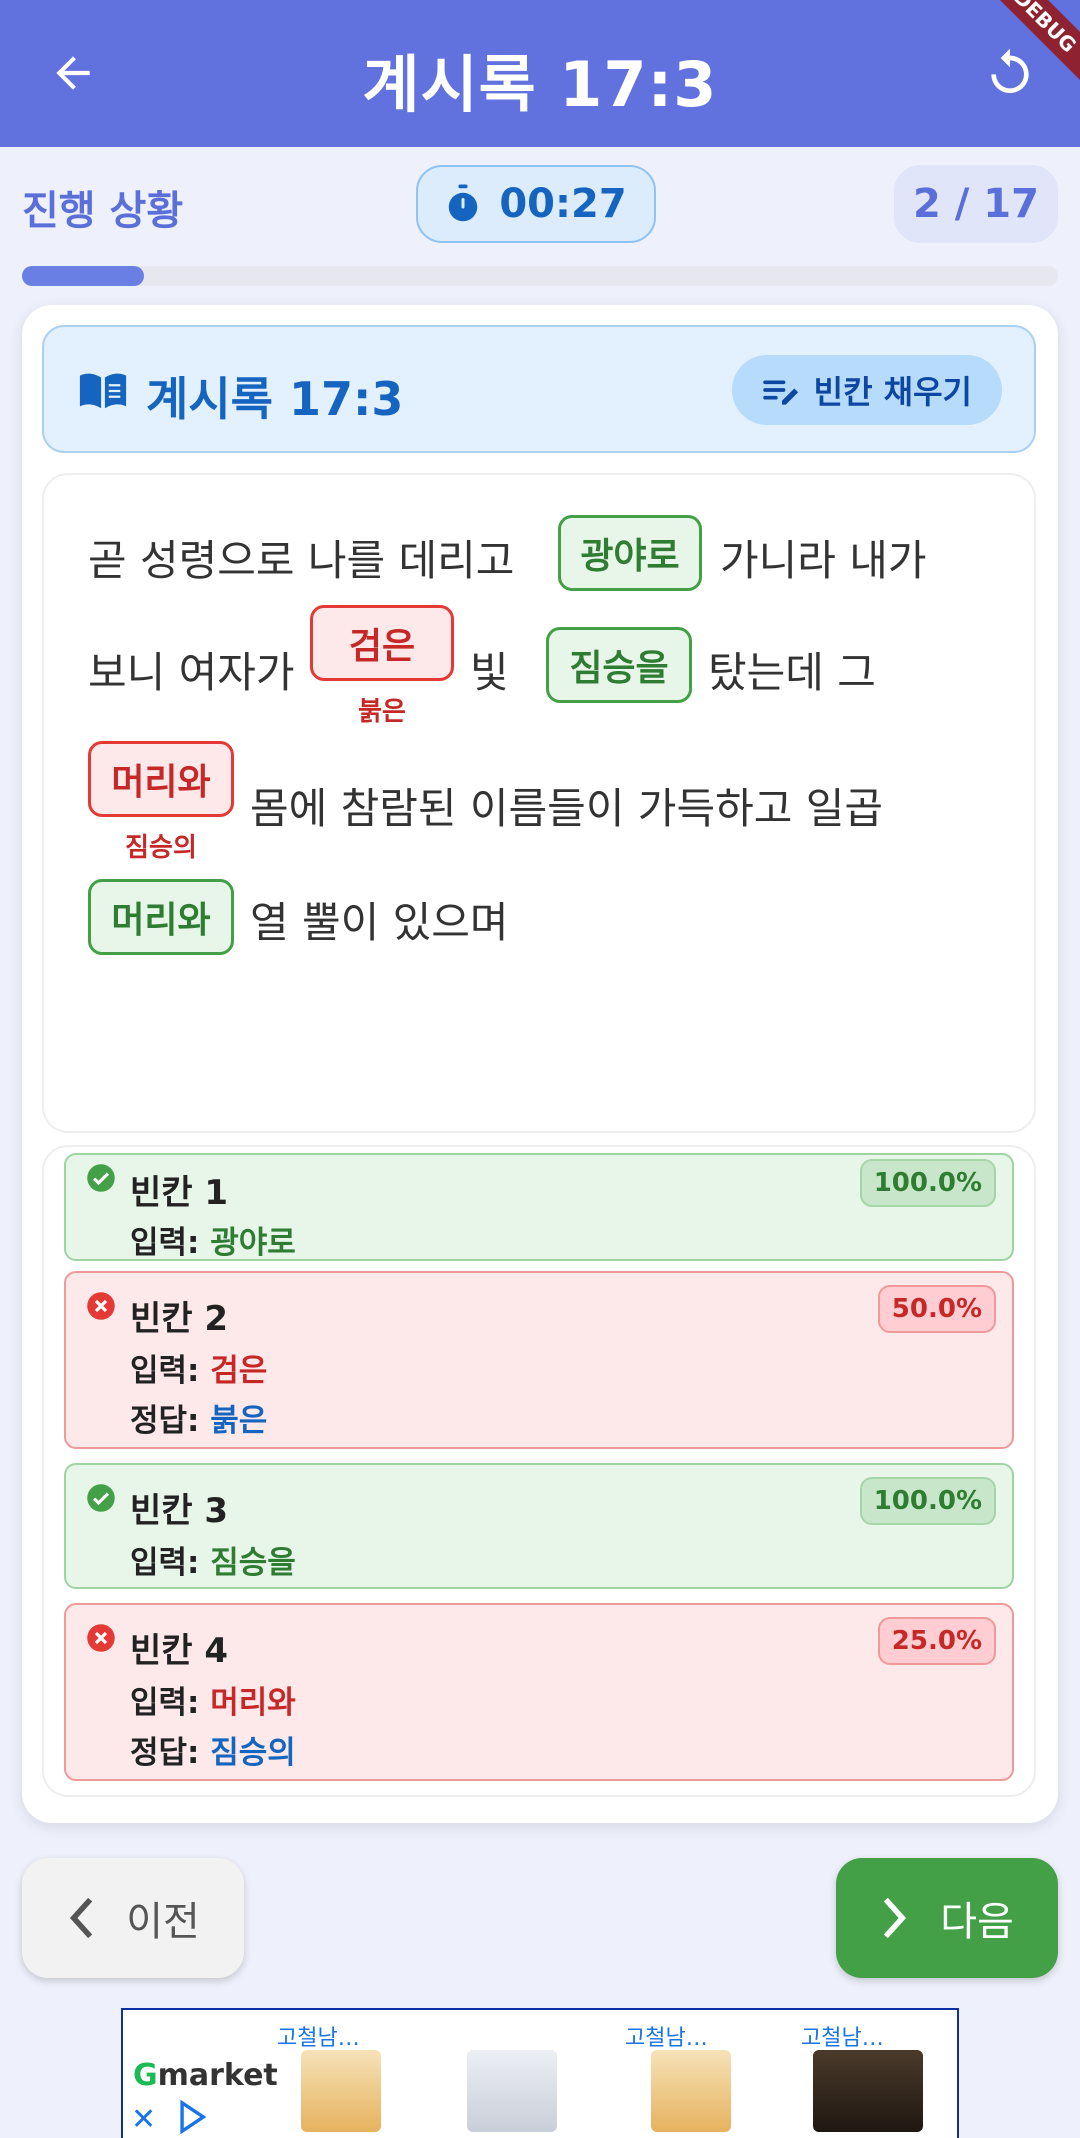  What do you see at coordinates (161, 917) in the screenshot?
I see `blank-5: 머리와` at bounding box center [161, 917].